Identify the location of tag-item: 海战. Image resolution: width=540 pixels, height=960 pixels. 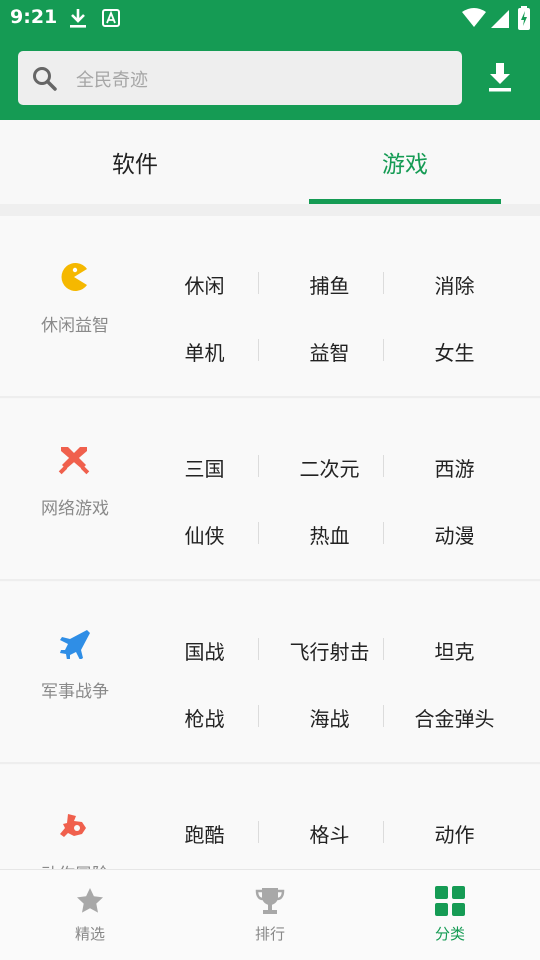
(329, 717).